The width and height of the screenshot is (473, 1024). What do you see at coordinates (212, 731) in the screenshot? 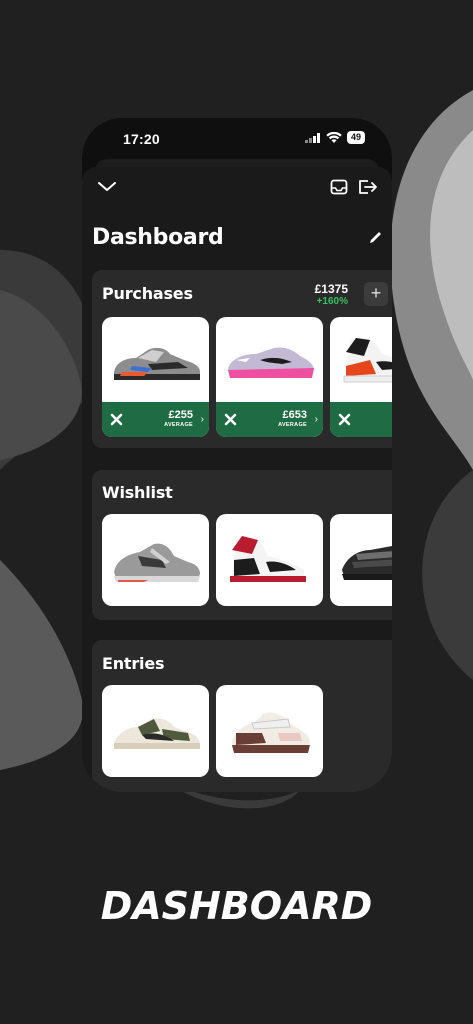
I see `entries-cards` at bounding box center [212, 731].